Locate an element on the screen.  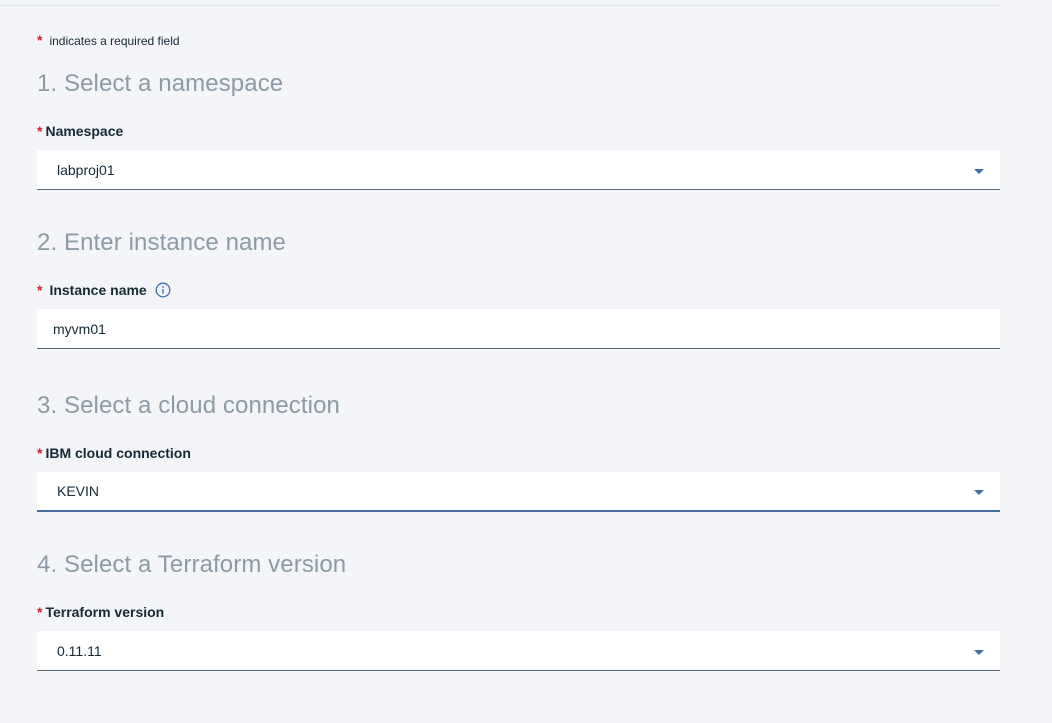
namespace-label-text: Namespace is located at coordinates (84, 131).